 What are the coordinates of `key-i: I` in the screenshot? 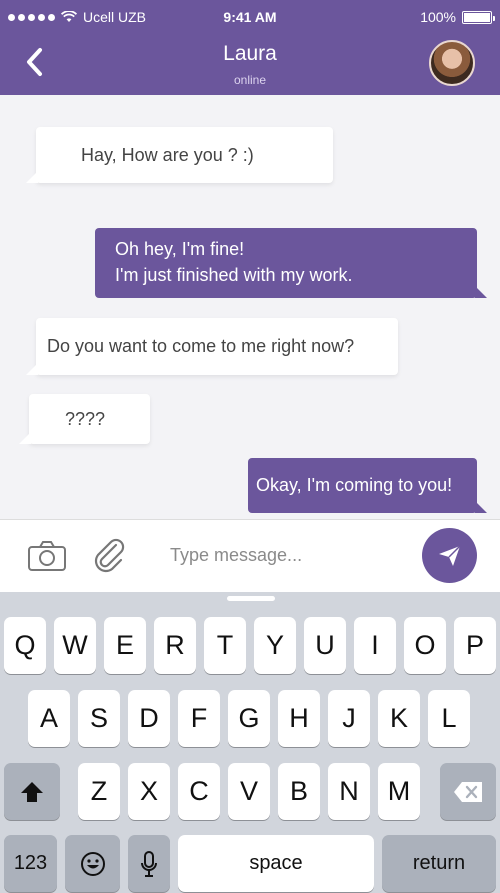 It's located at (375, 645).